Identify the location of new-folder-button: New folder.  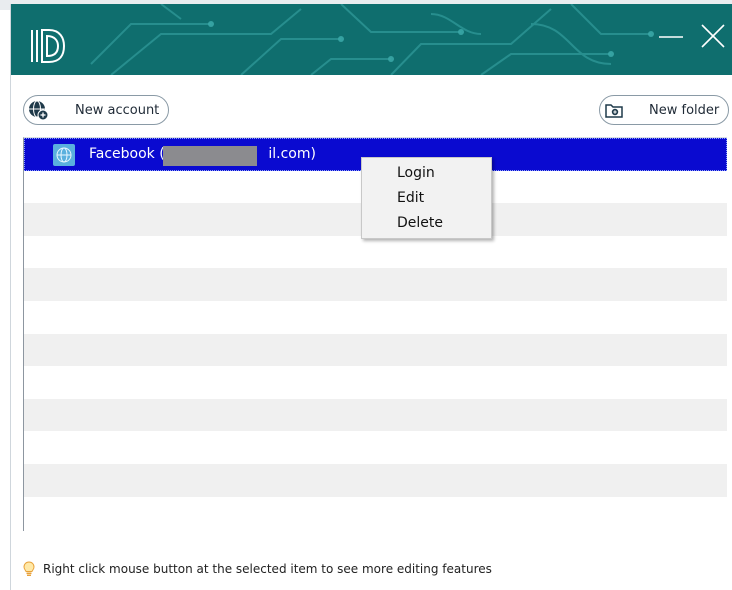
(664, 110).